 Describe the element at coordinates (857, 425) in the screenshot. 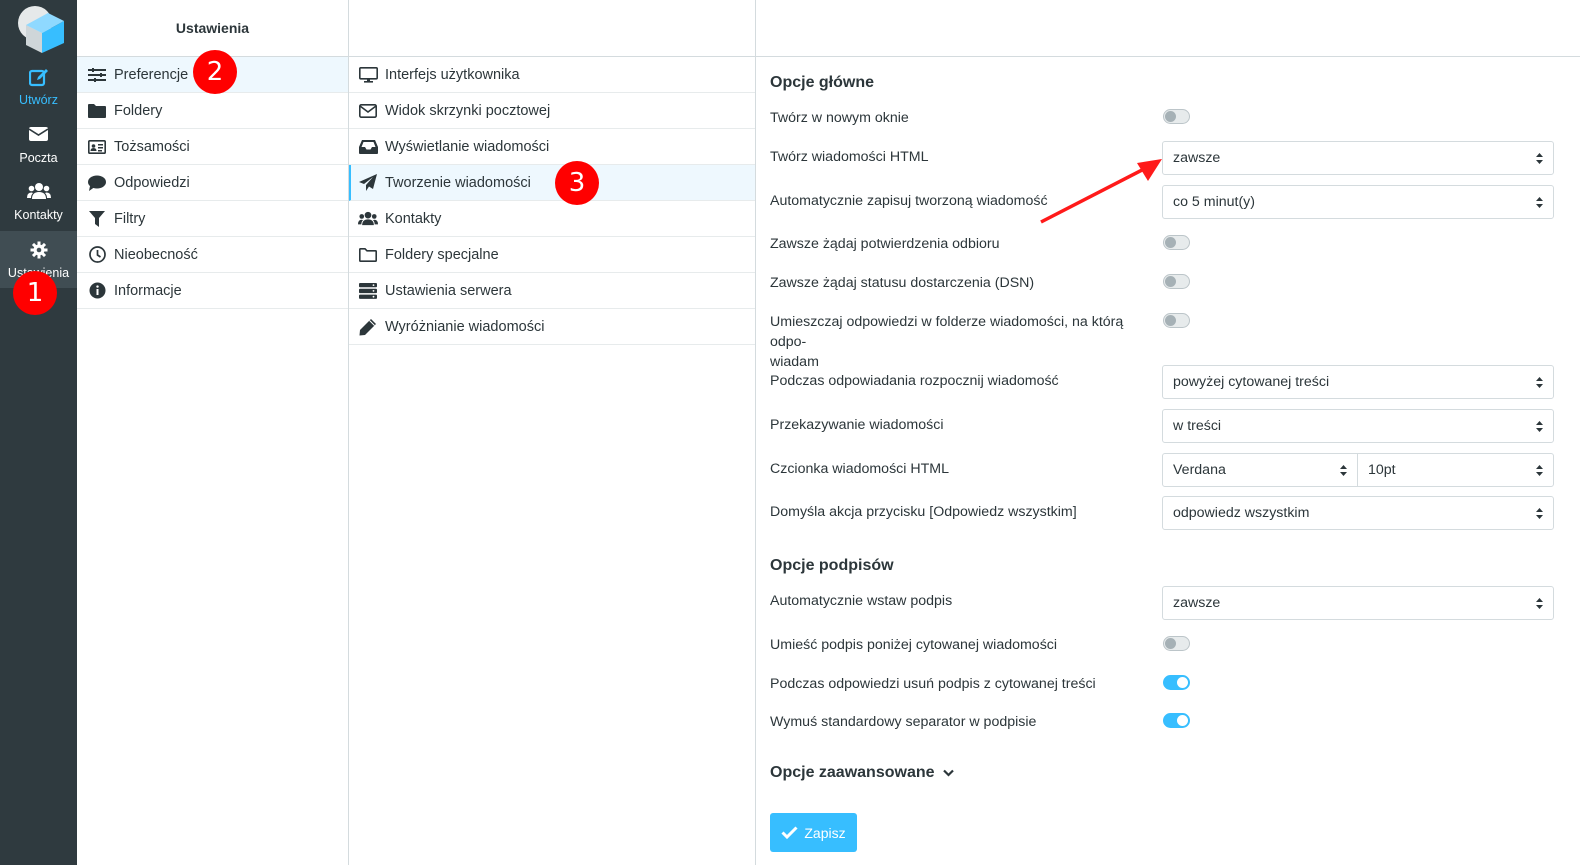

I see `label-forward: Przekazywanie wiadomości` at that location.